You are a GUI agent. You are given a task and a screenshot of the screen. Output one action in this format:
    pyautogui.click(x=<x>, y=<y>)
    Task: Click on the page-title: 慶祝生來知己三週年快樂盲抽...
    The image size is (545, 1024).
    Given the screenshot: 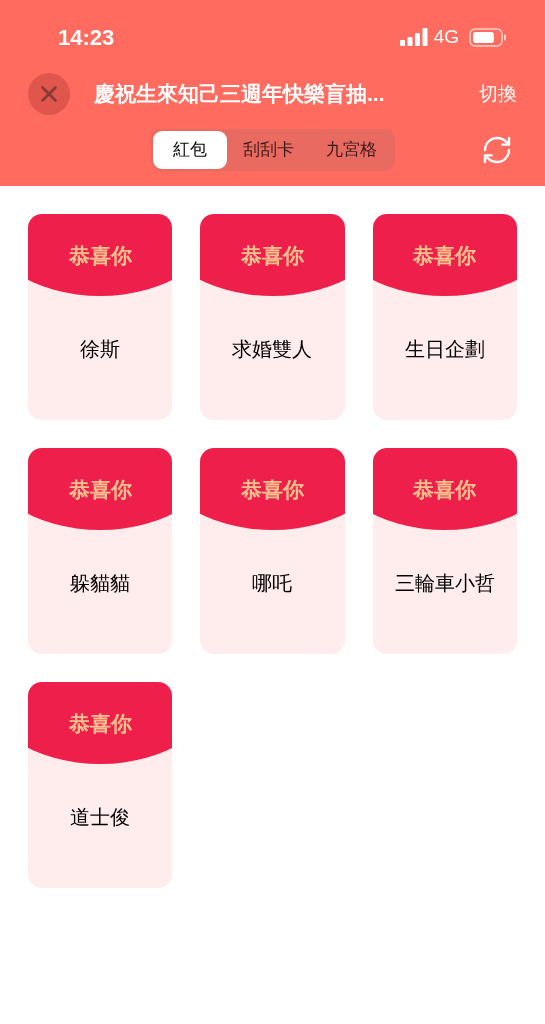 What is the action you would take?
    pyautogui.click(x=239, y=94)
    